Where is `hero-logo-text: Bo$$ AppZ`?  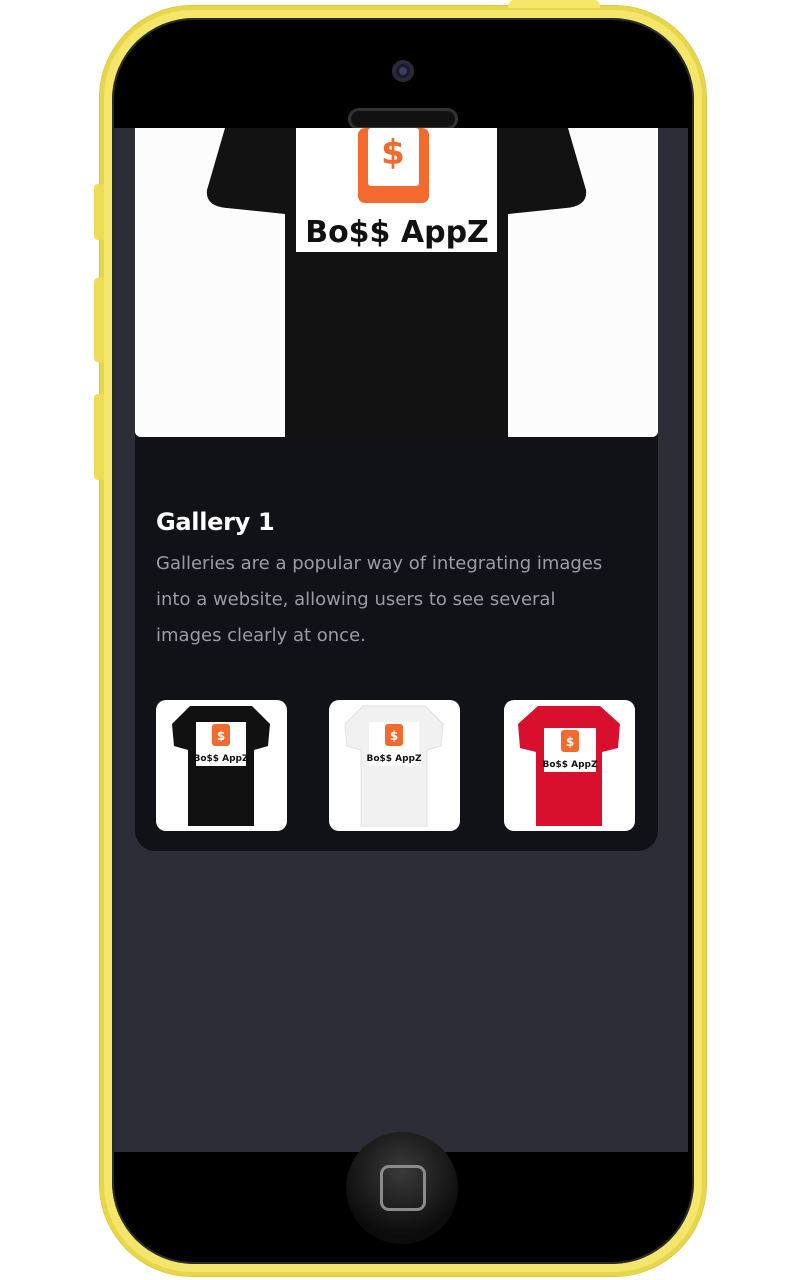
hero-logo-text: Bo$$ AppZ is located at coordinates (397, 232).